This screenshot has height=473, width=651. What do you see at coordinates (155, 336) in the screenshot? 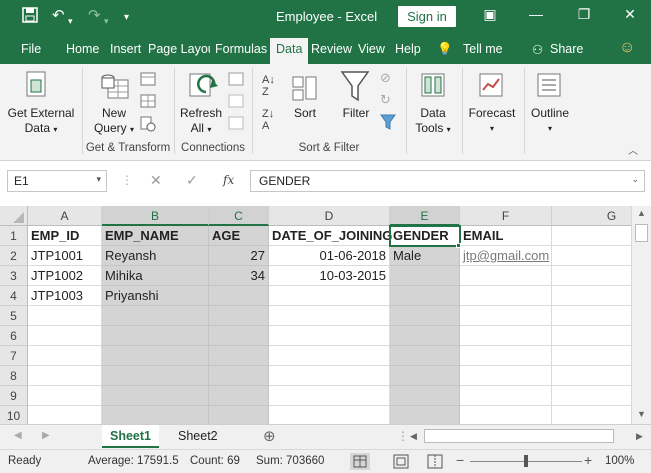
I see `cell-b6` at bounding box center [155, 336].